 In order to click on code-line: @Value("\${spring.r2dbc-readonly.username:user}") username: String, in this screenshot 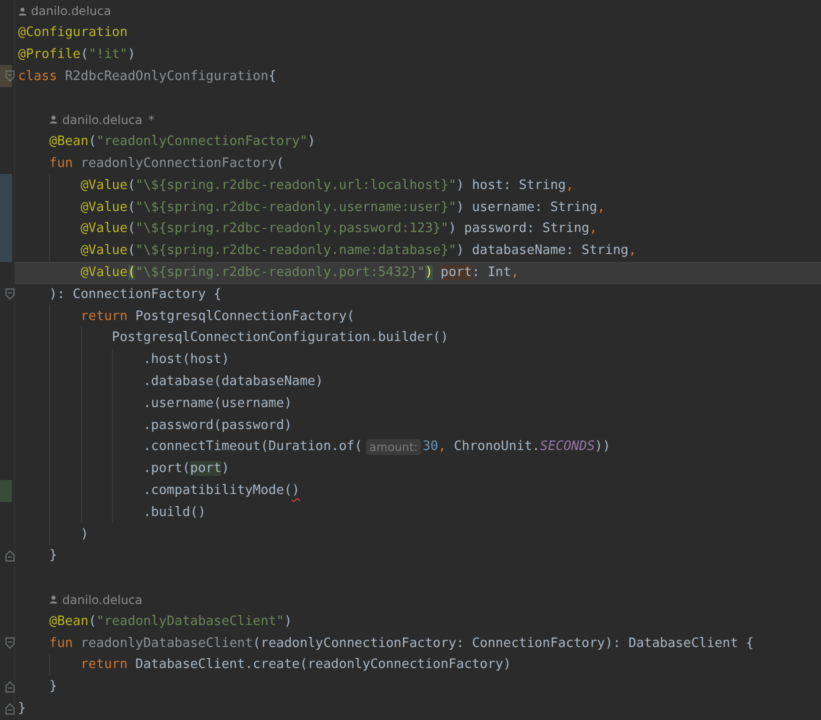, I will do `click(418, 207)`.